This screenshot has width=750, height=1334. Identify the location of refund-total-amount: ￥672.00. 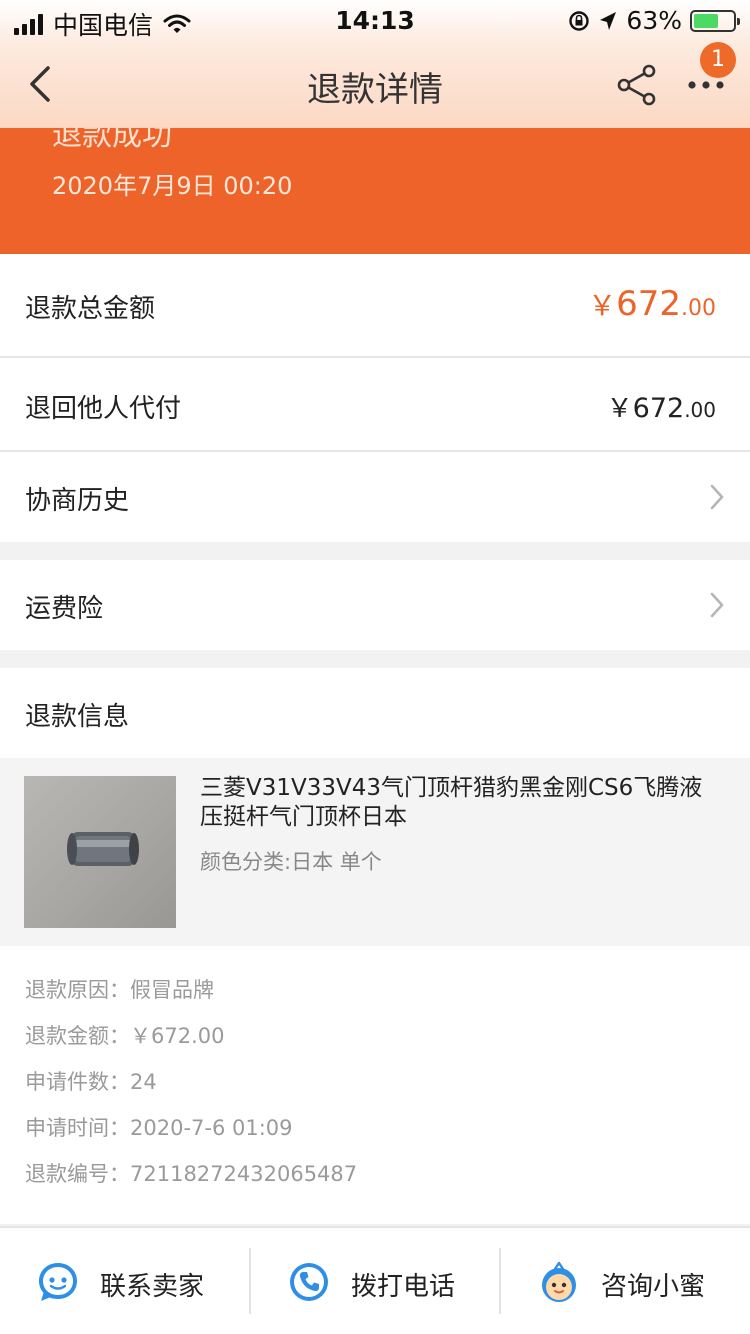
(652, 304).